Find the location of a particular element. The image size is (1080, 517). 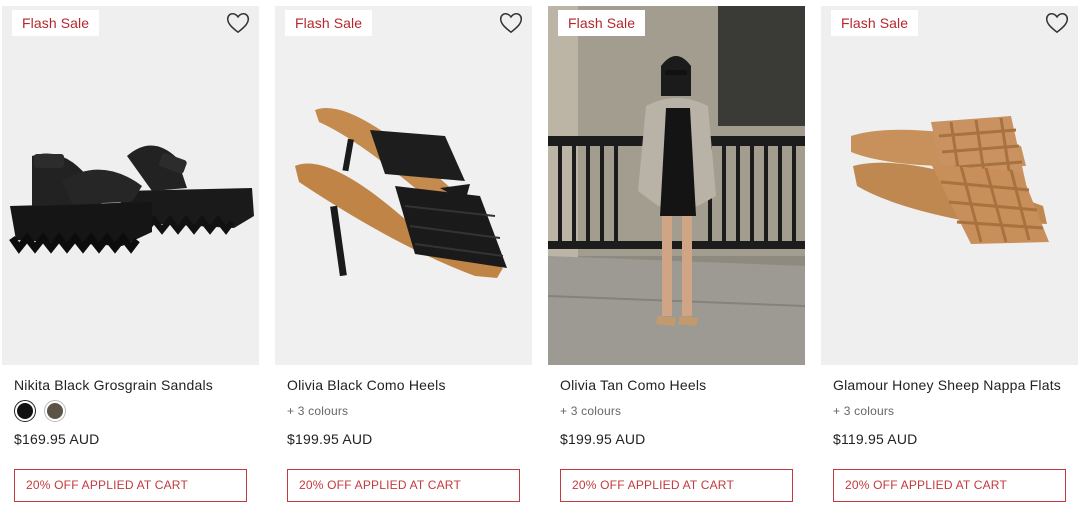

colour-swatches is located at coordinates (40, 411).